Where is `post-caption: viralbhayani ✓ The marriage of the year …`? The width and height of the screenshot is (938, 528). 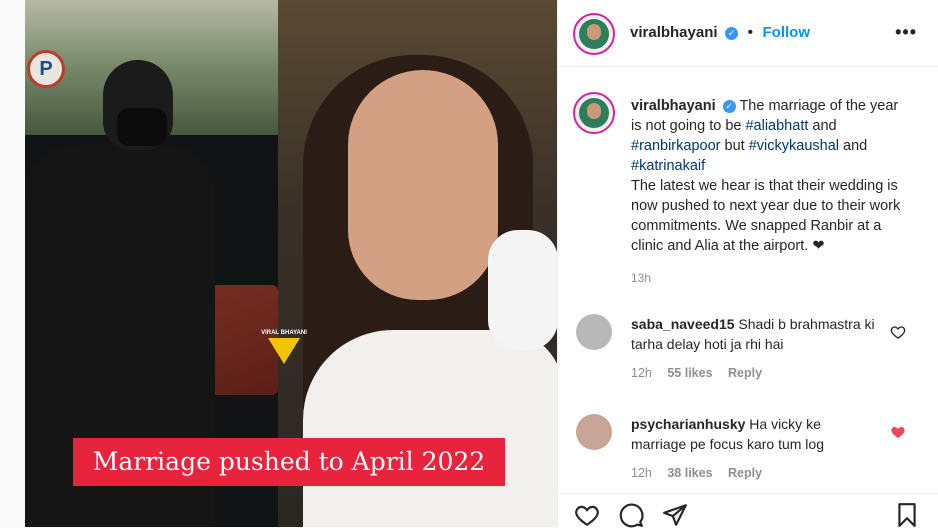
post-caption: viralbhayani ✓ The marriage of the year … is located at coordinates (766, 192).